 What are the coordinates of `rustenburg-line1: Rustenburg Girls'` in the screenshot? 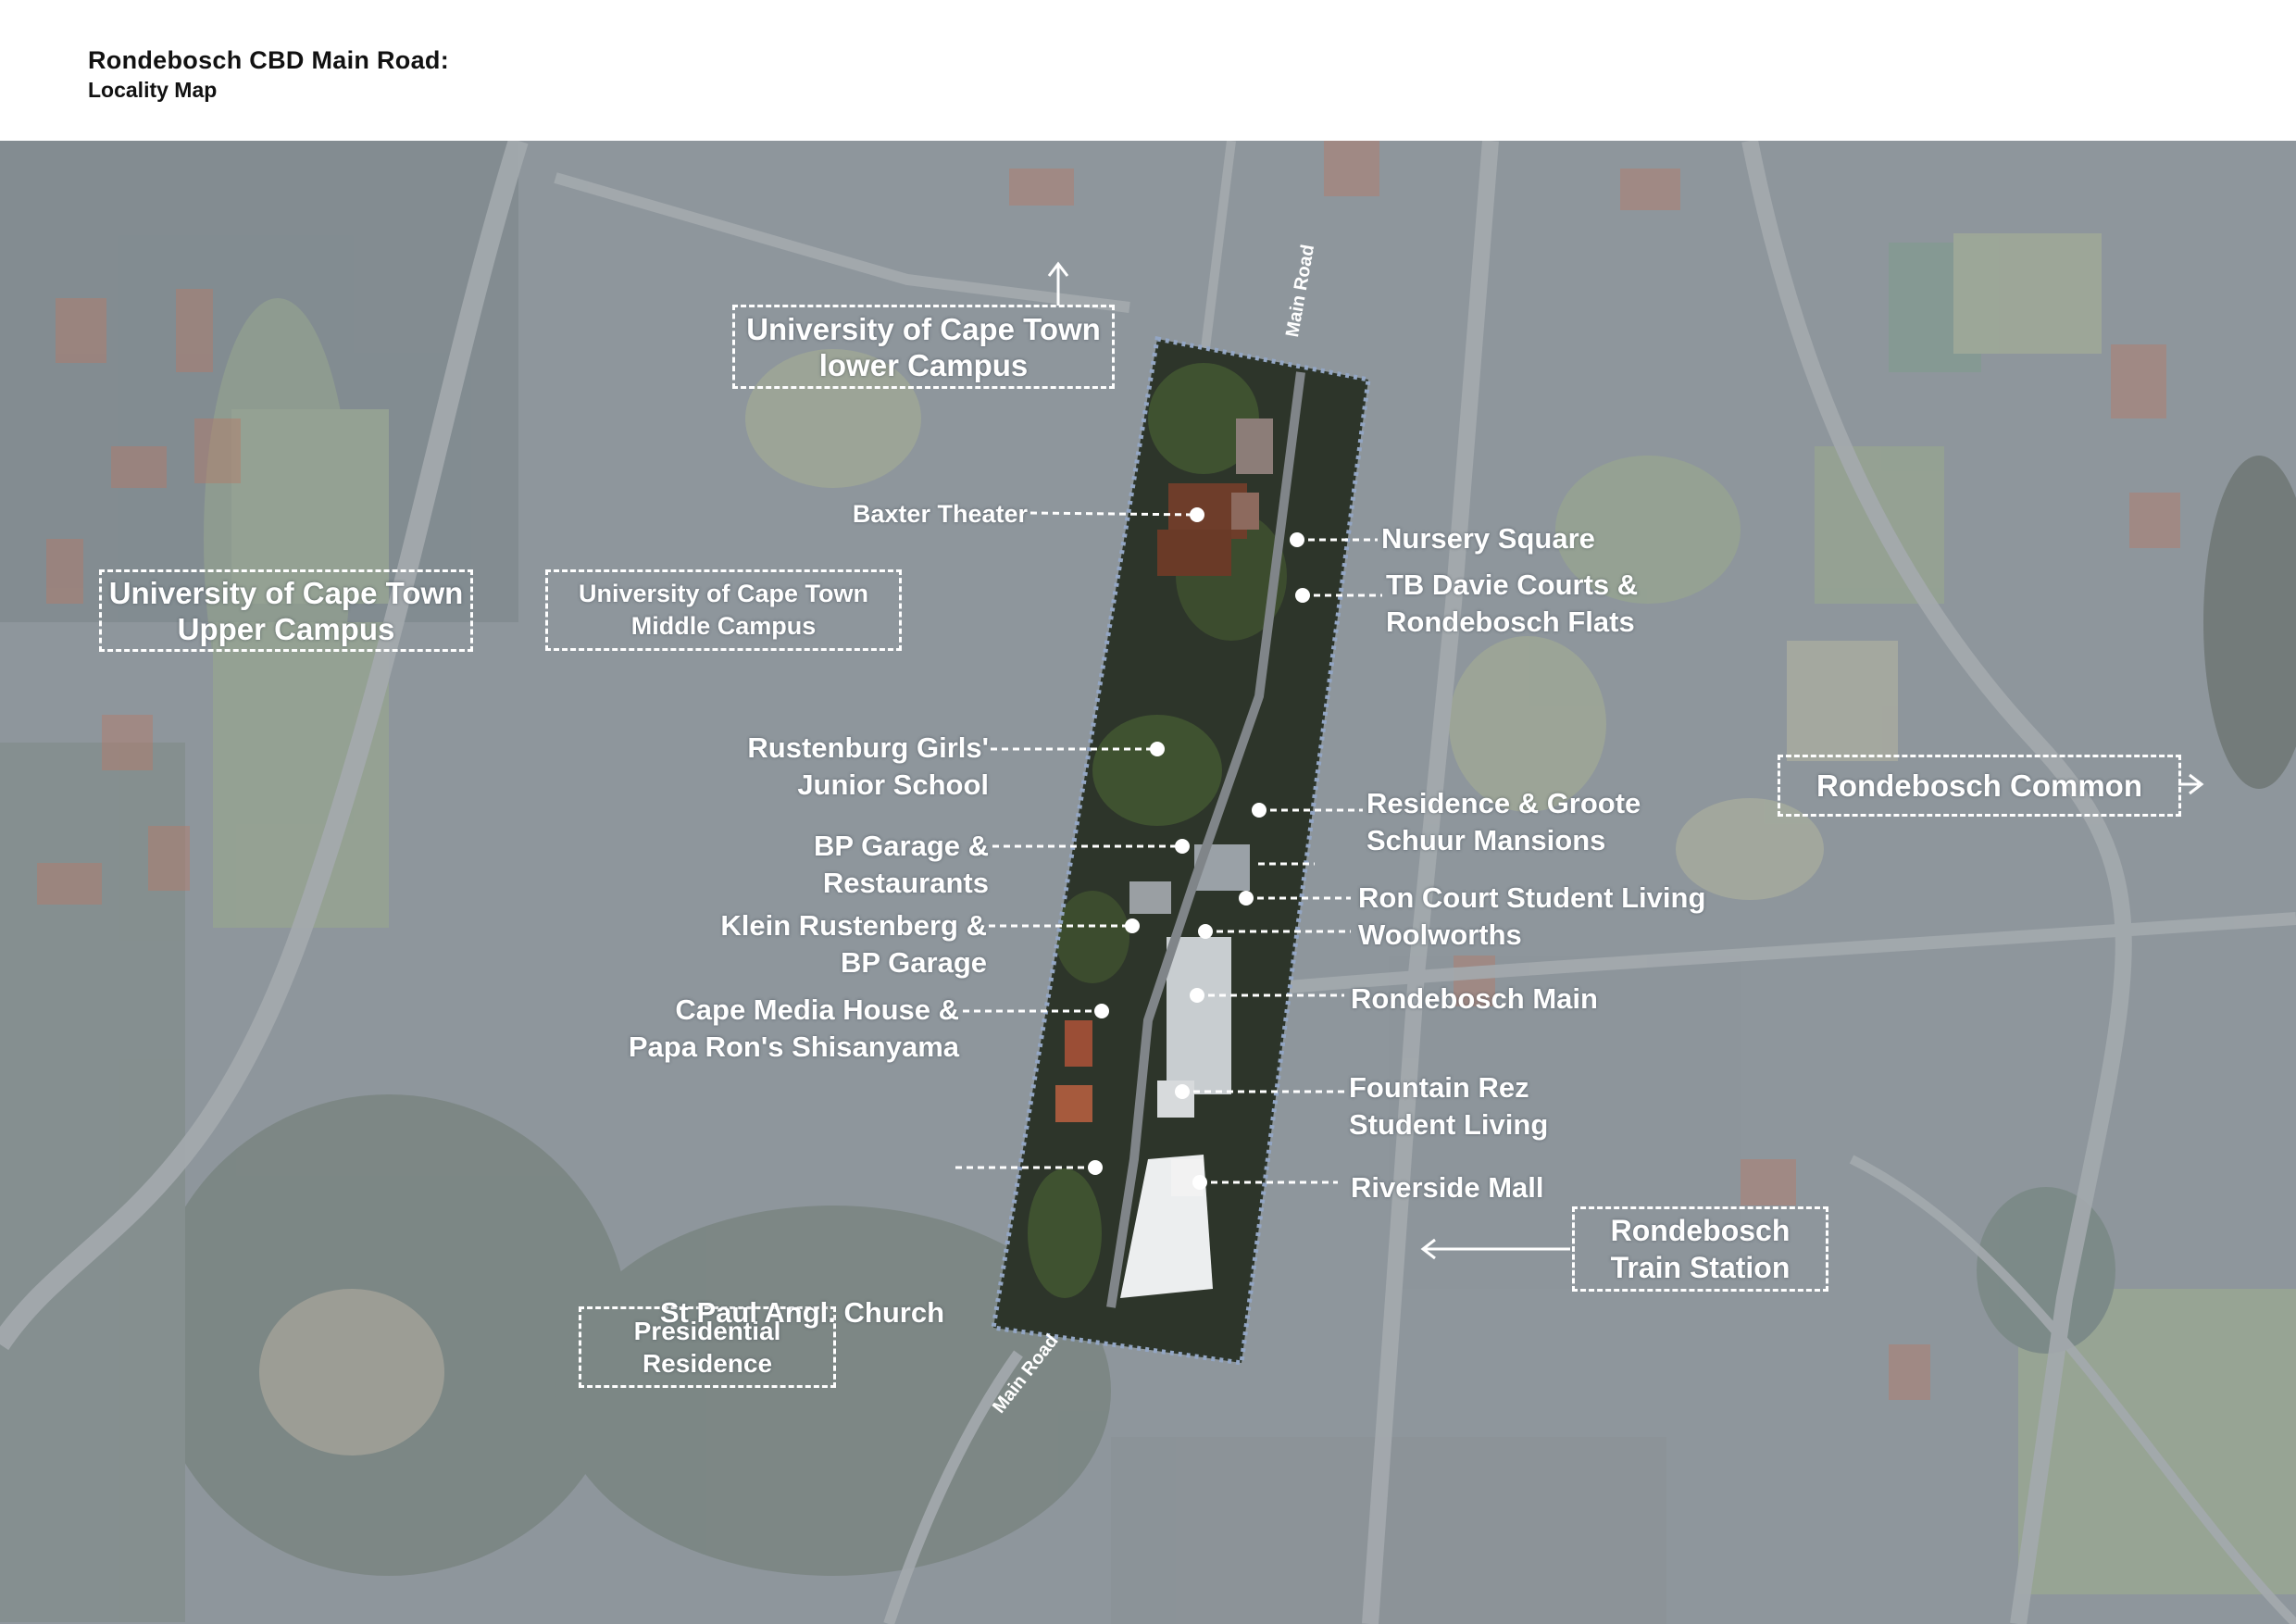 It's located at (868, 747).